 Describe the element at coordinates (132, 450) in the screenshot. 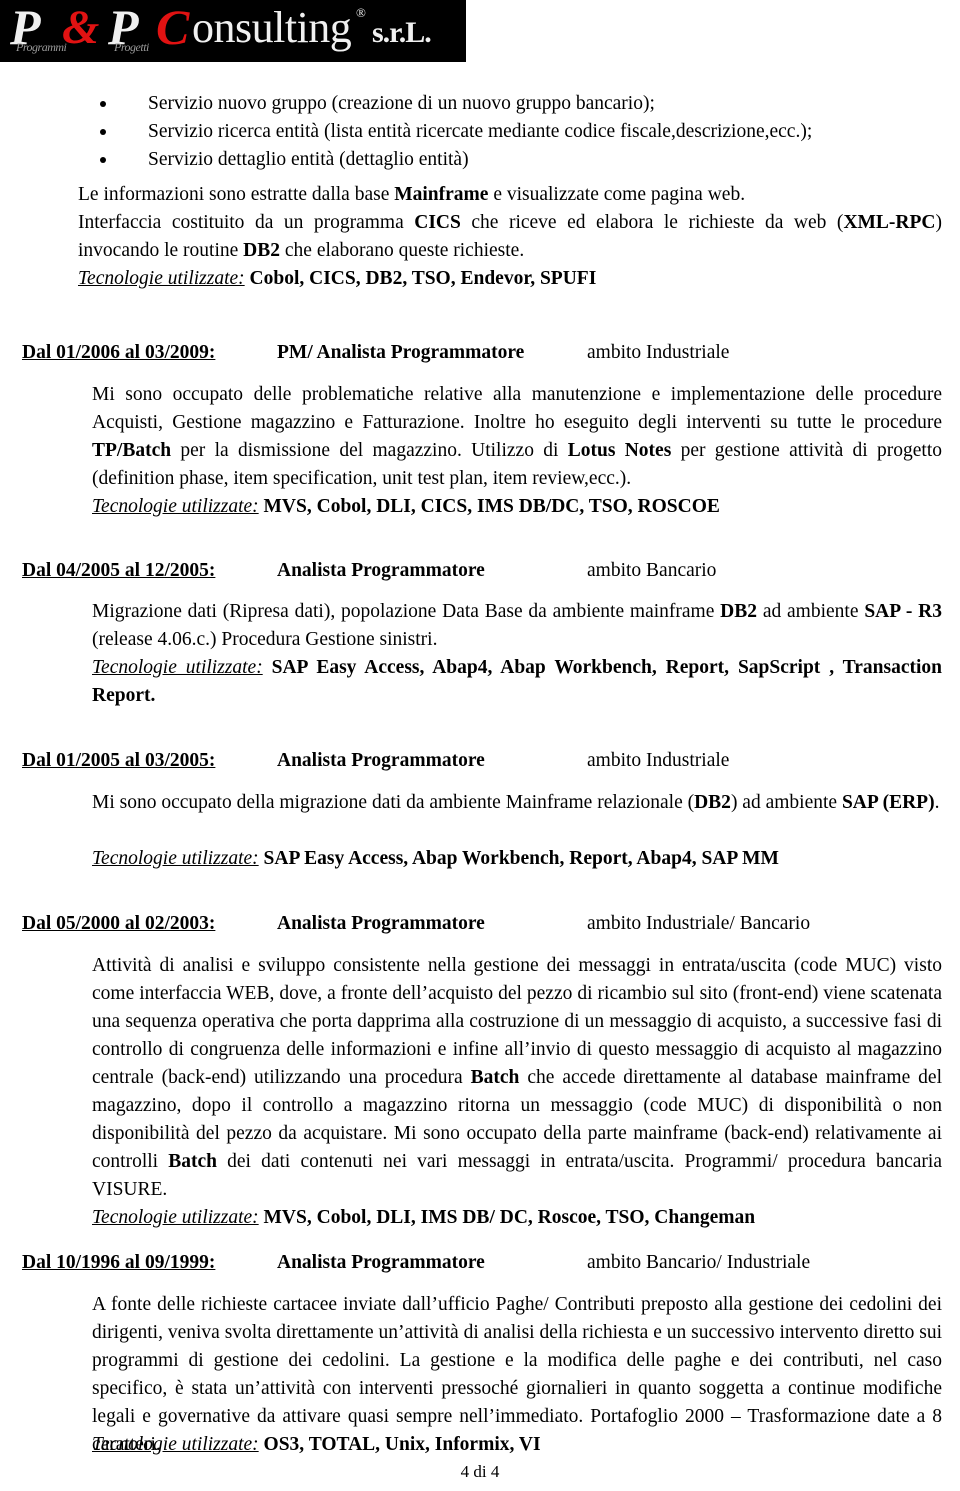

I see `job1-term-tpbatch: TP/Batch` at that location.